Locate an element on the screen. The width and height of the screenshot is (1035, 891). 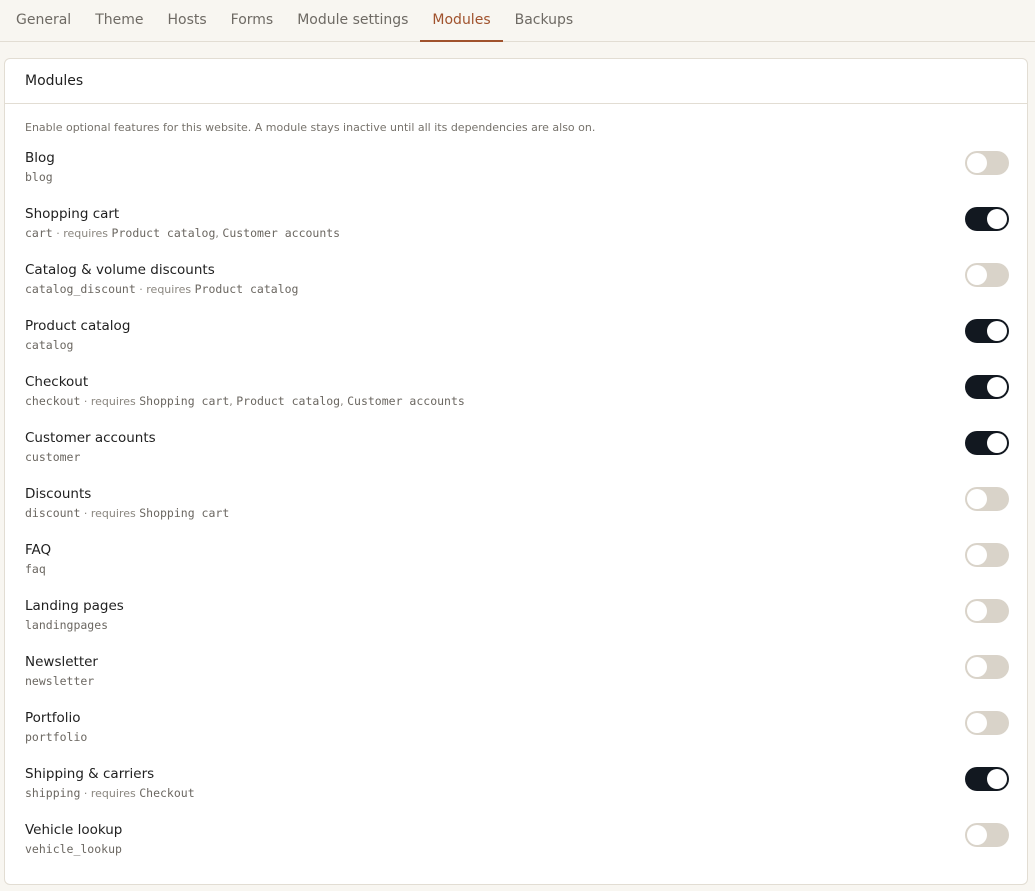
toggle-blog is located at coordinates (987, 163).